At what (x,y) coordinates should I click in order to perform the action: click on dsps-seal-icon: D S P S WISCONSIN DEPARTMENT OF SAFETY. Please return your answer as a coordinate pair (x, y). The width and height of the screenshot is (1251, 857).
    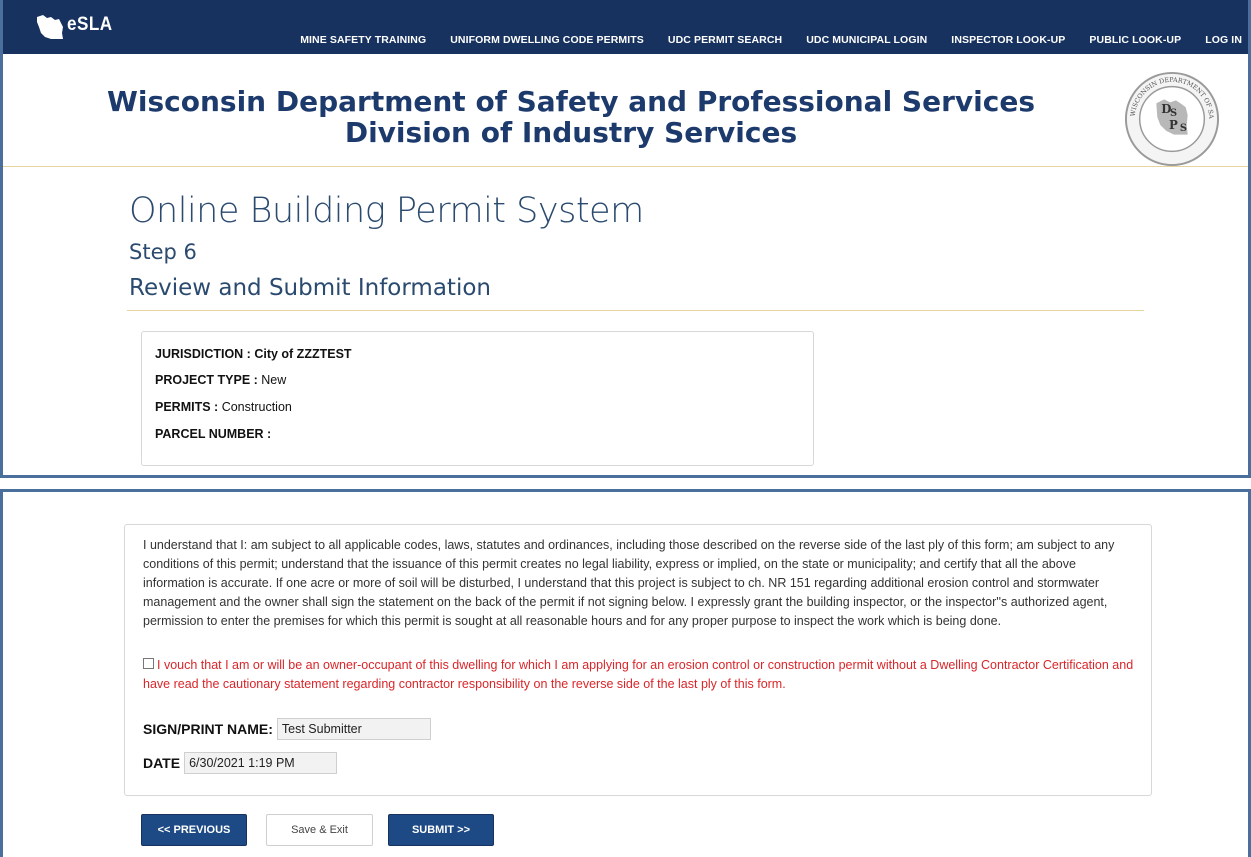
    Looking at the image, I should click on (1171, 118).